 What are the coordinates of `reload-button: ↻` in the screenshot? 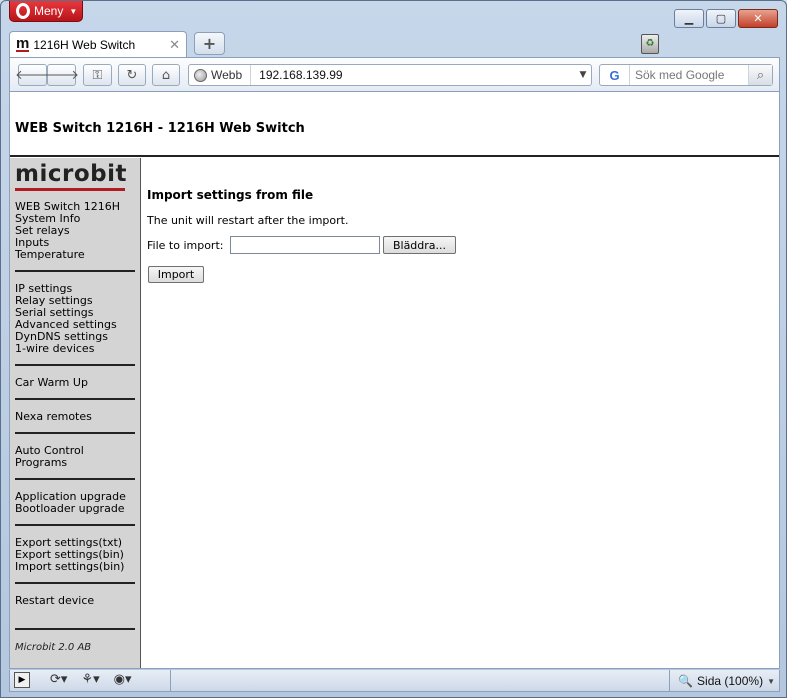 It's located at (132, 75).